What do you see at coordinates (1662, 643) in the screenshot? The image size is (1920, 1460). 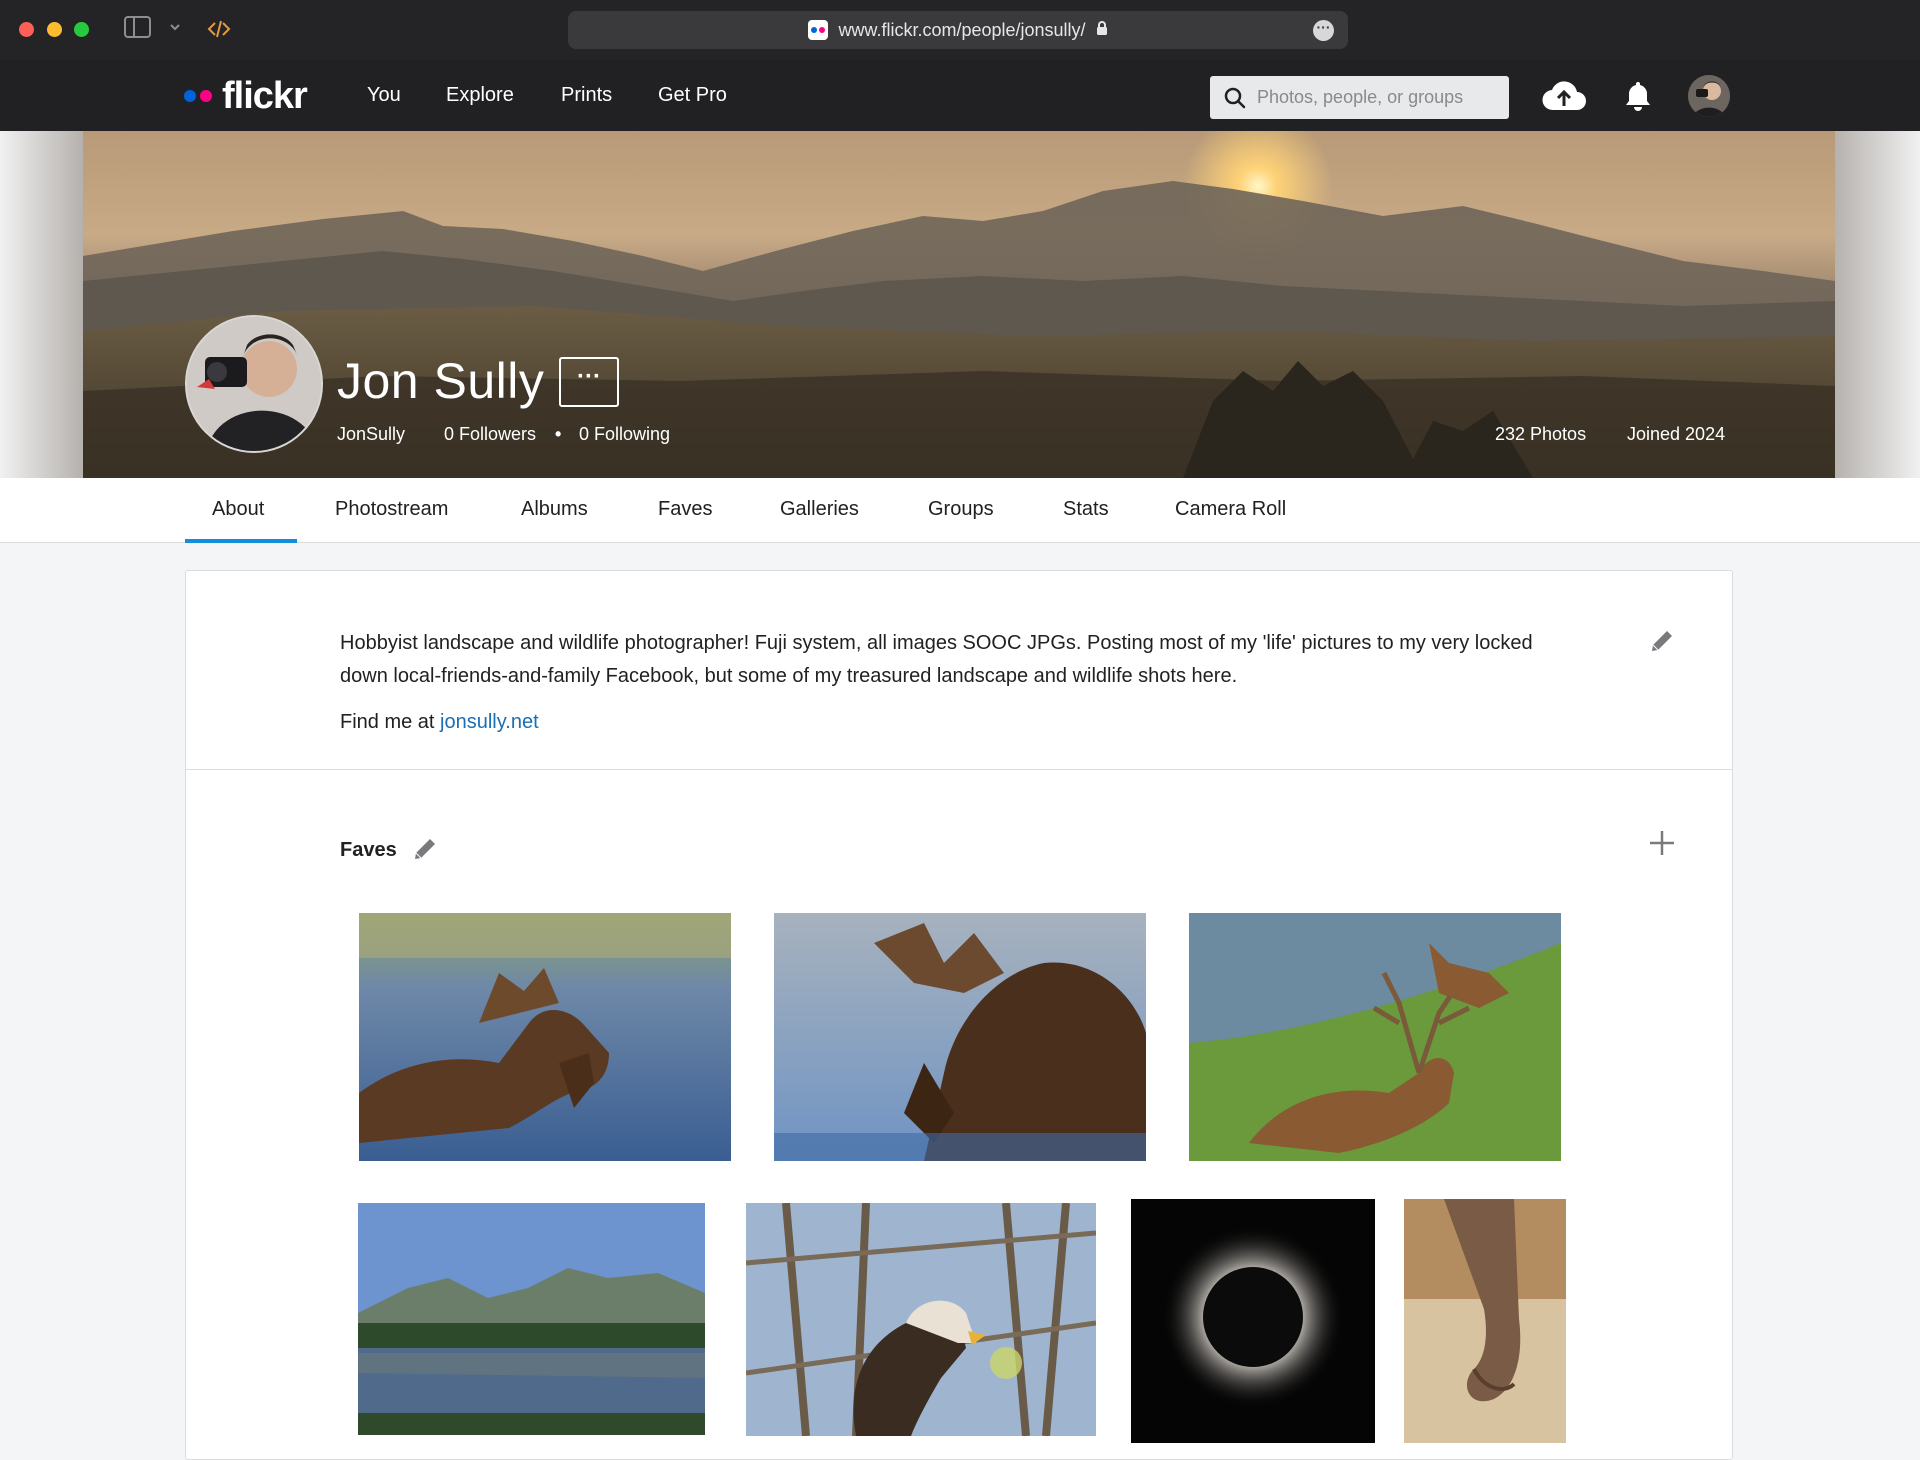 I see `edit-bio-pencil-icon` at bounding box center [1662, 643].